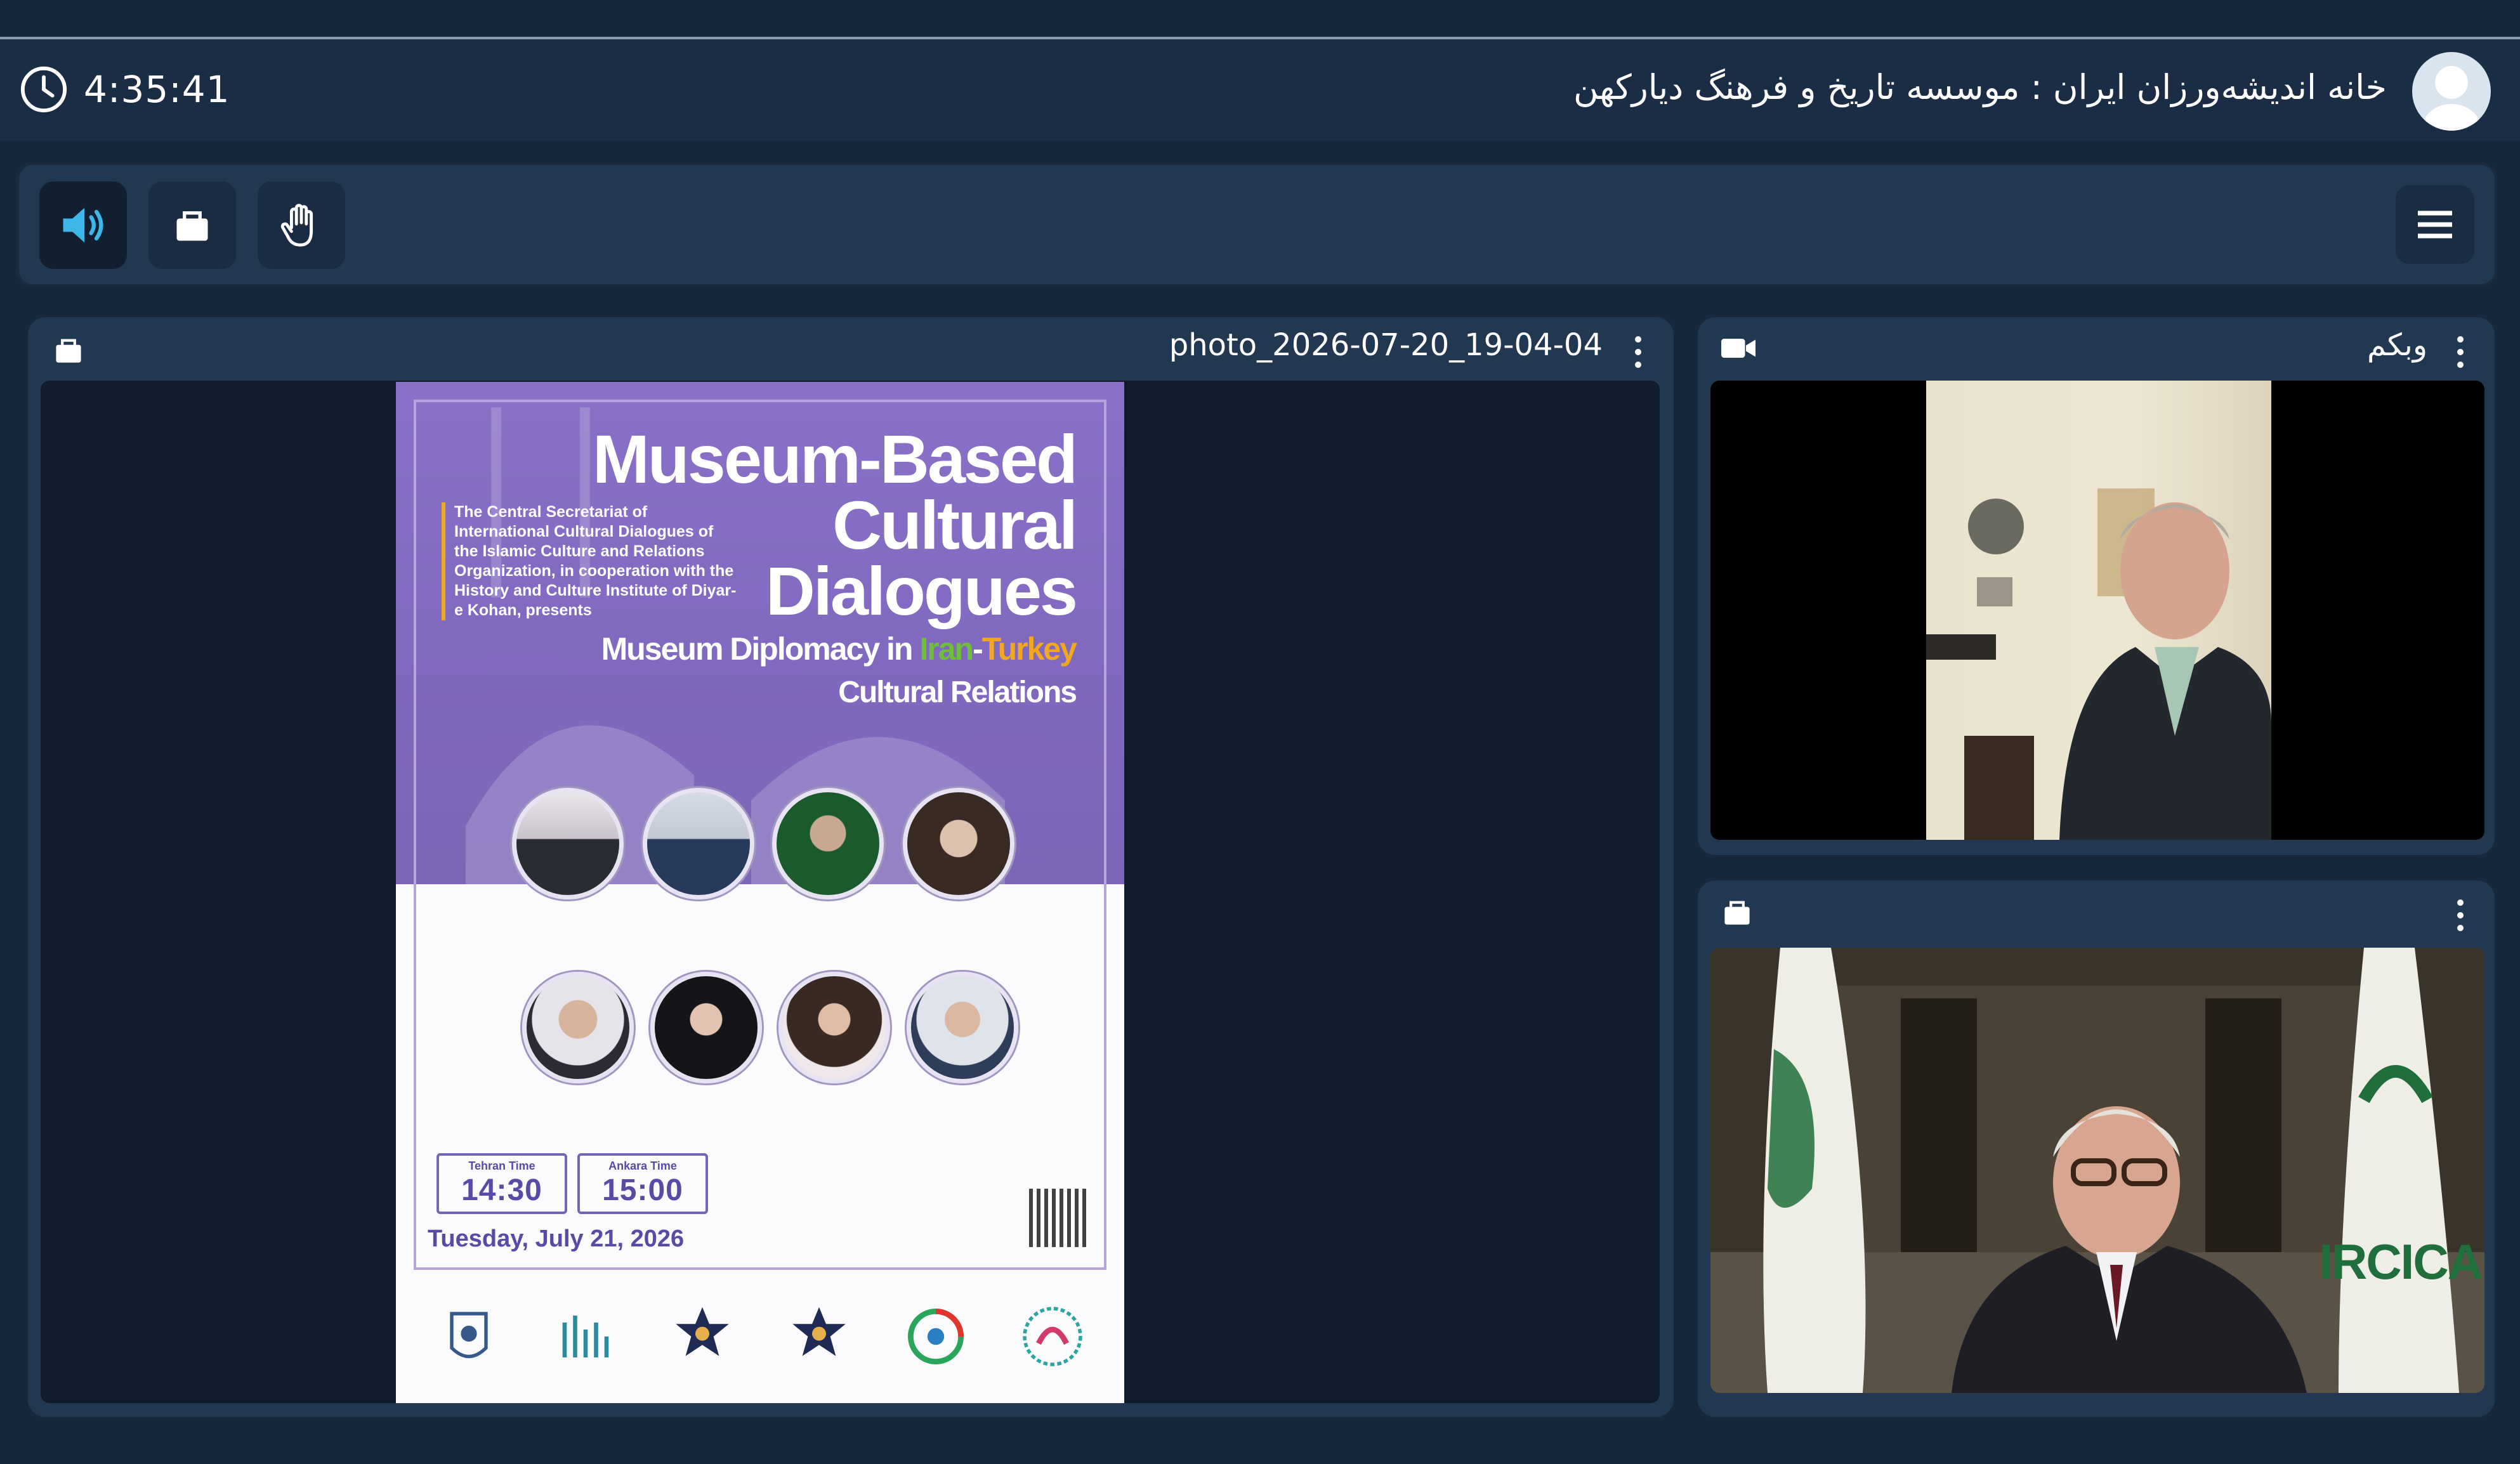 This screenshot has height=1464, width=2520. I want to click on second-video-options-icon, so click(2460, 915).